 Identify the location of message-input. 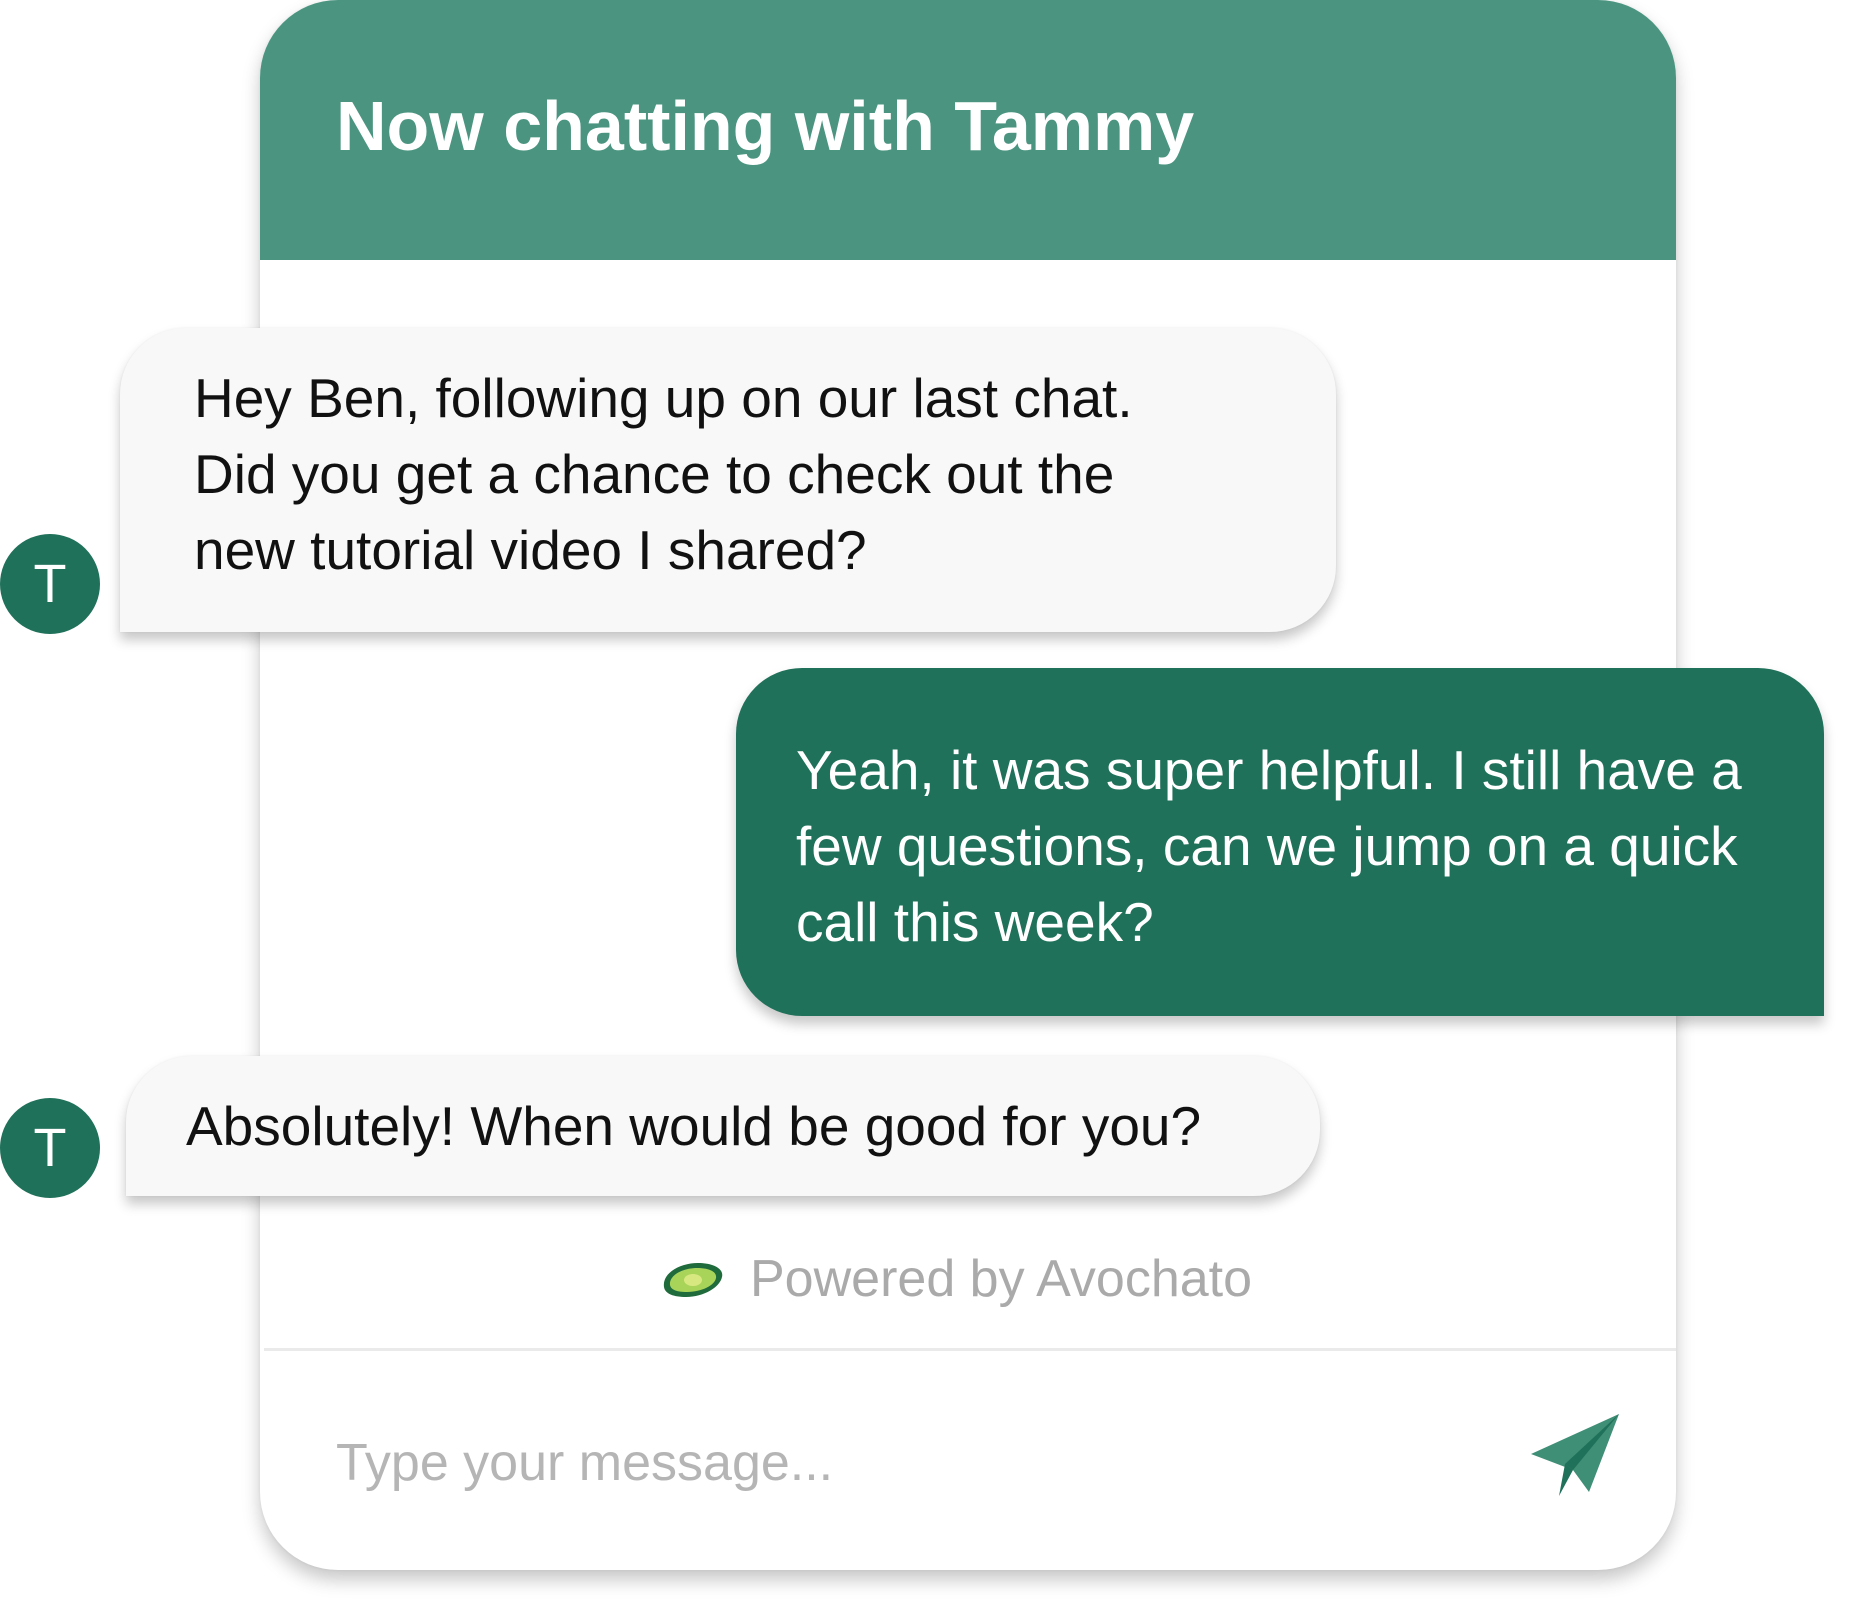
(886, 1463).